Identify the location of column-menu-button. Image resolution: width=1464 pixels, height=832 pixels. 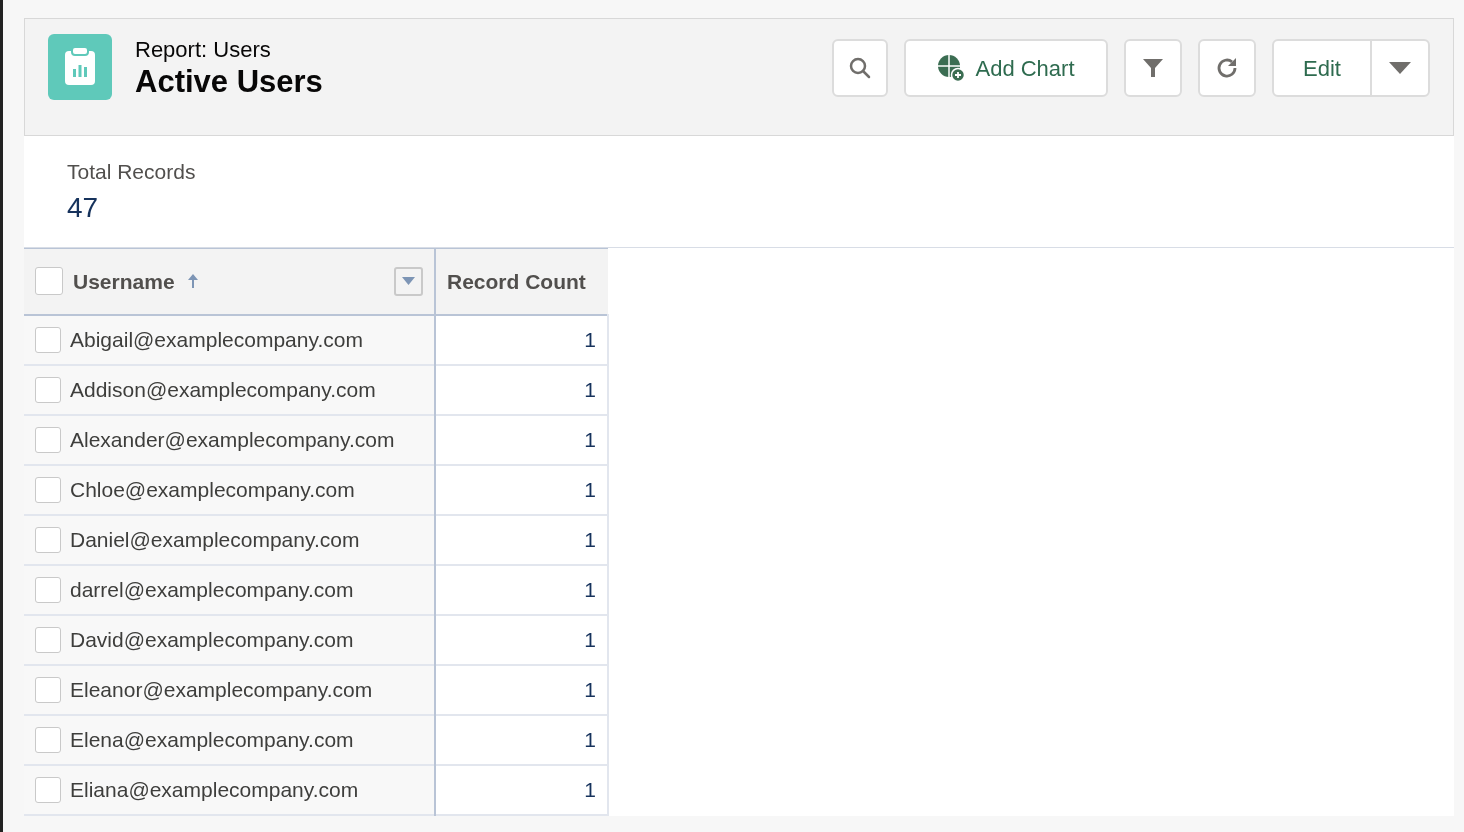
(408, 281).